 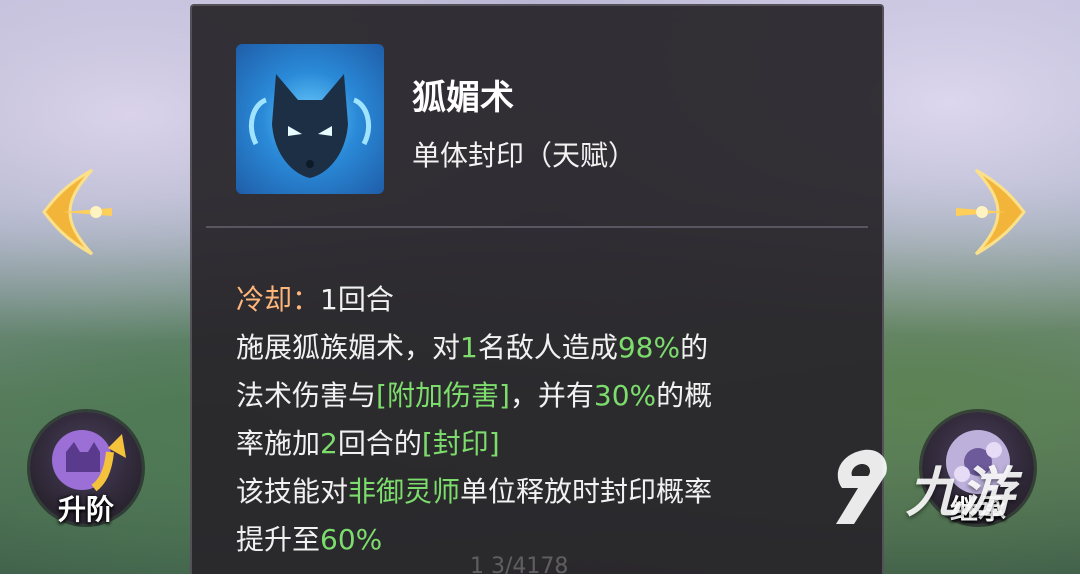 What do you see at coordinates (551, 300) in the screenshot?
I see `cooldown-line: 冷却：1回合` at bounding box center [551, 300].